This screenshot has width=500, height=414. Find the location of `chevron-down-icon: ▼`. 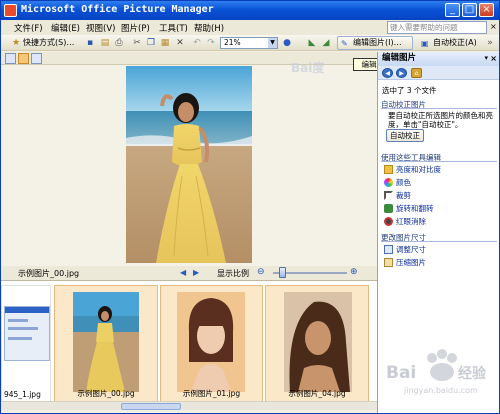

chevron-down-icon: ▼ is located at coordinates (272, 43).